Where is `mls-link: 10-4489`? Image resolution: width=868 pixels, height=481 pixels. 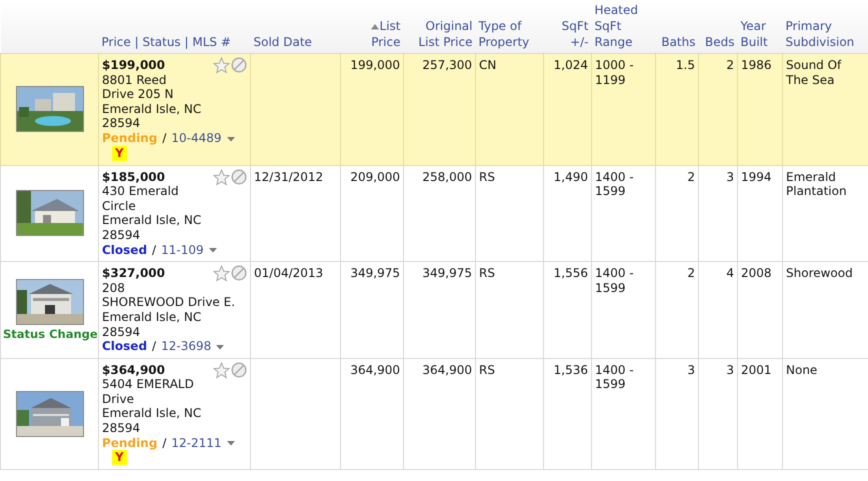
mls-link: 10-4489 is located at coordinates (196, 137).